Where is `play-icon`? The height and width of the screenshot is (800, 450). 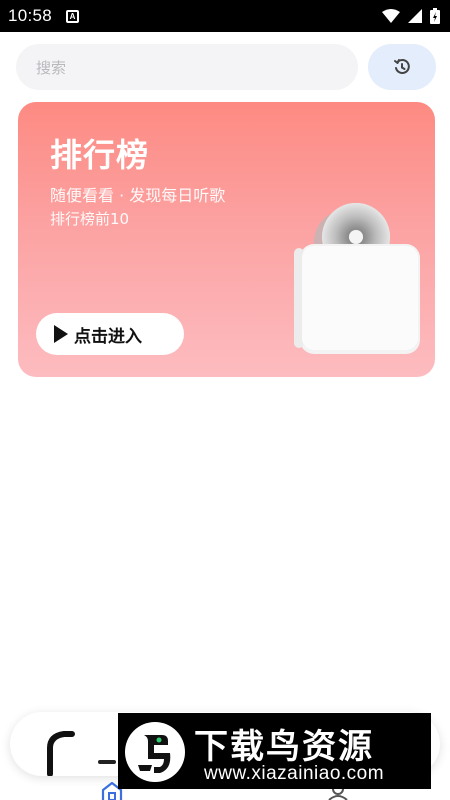
play-icon is located at coordinates (61, 334).